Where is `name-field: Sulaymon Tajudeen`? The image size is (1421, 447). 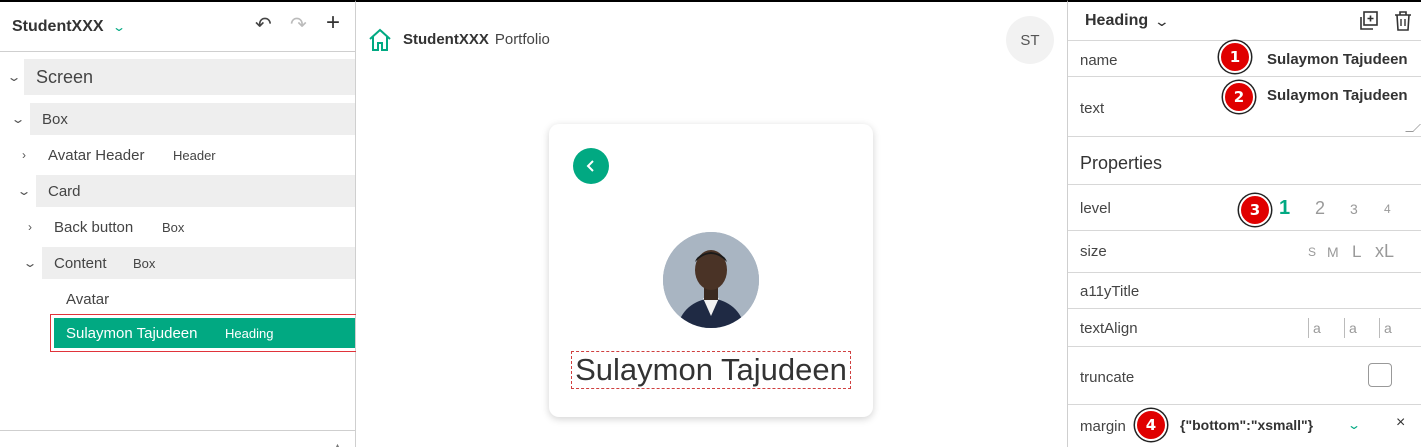
name-field: Sulaymon Tajudeen is located at coordinates (1337, 59).